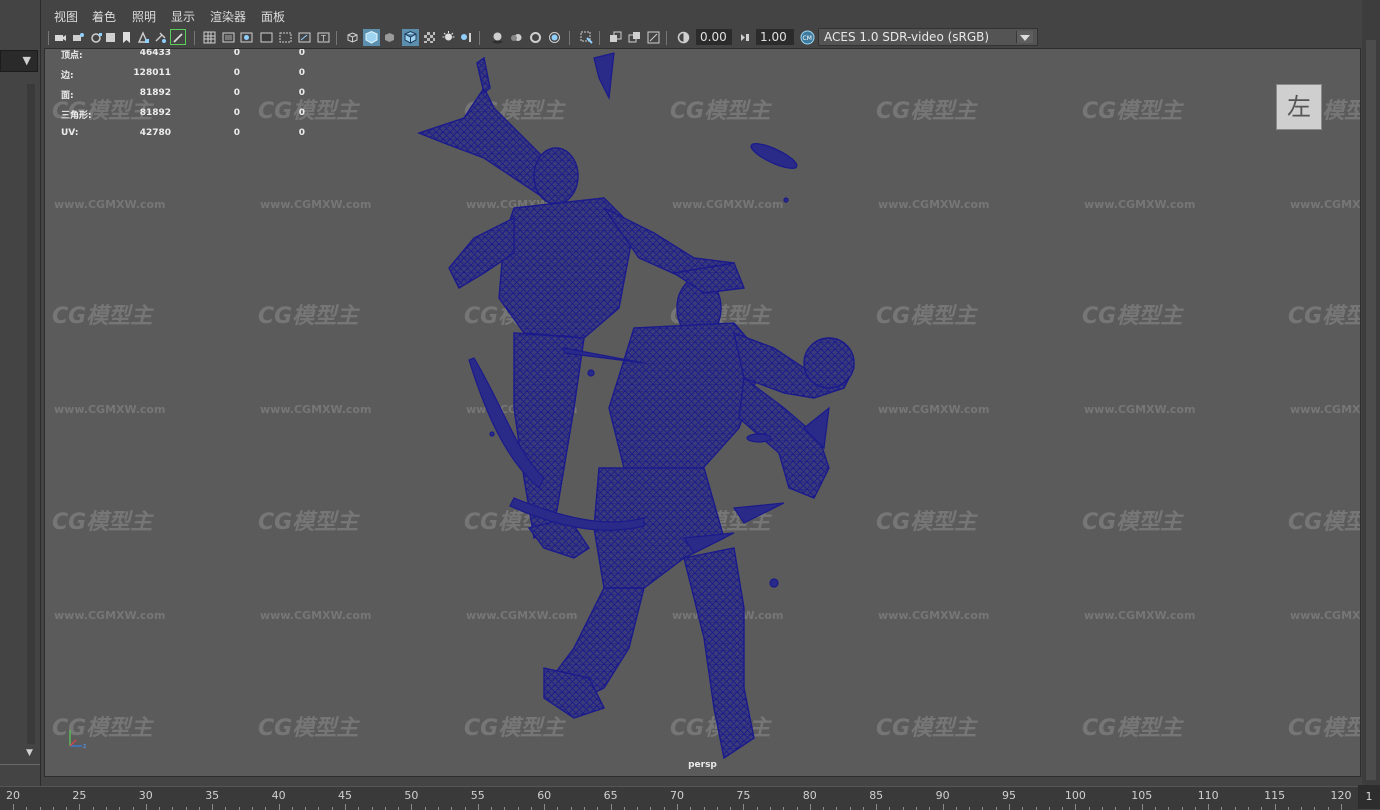  I want to click on menu-shading: 着色, so click(104, 16).